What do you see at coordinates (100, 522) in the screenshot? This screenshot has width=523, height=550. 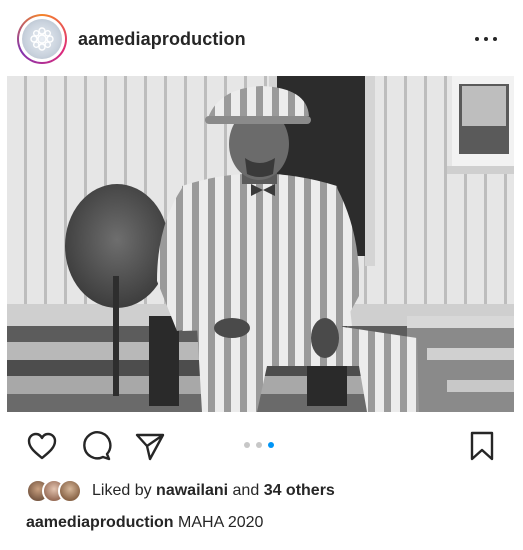 I see `caption-username: aamediaproduction` at bounding box center [100, 522].